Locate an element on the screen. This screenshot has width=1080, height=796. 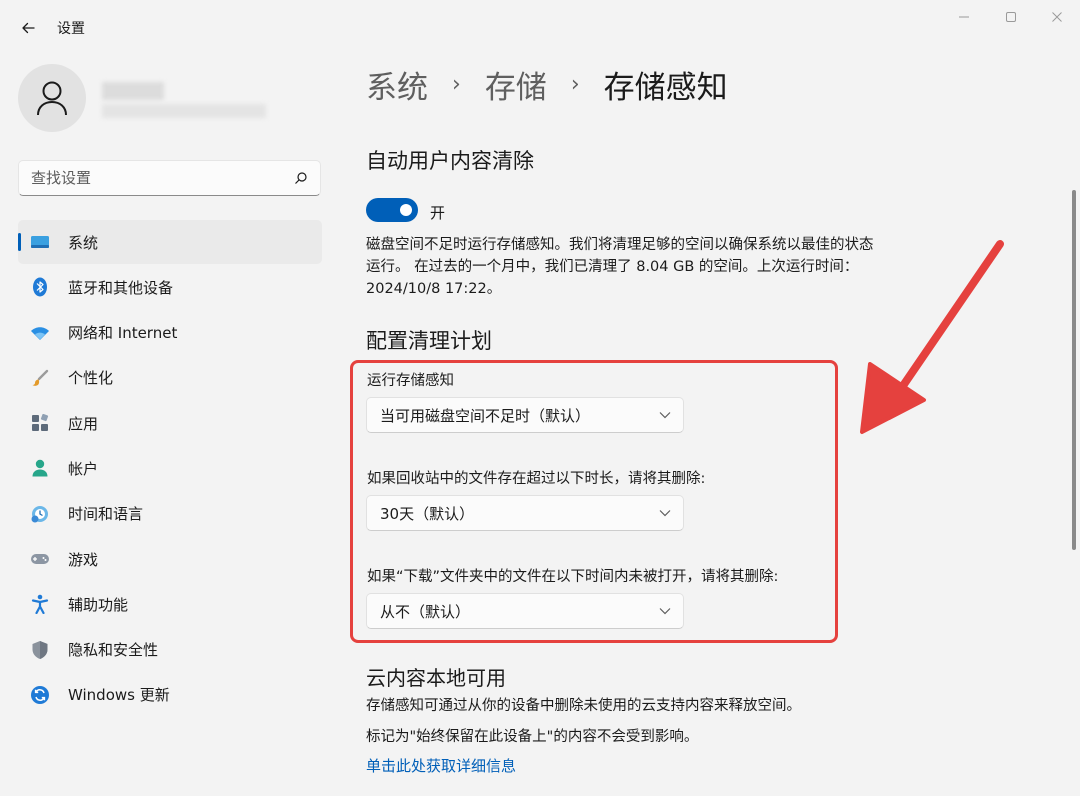
gamepad-icon is located at coordinates (40, 559).